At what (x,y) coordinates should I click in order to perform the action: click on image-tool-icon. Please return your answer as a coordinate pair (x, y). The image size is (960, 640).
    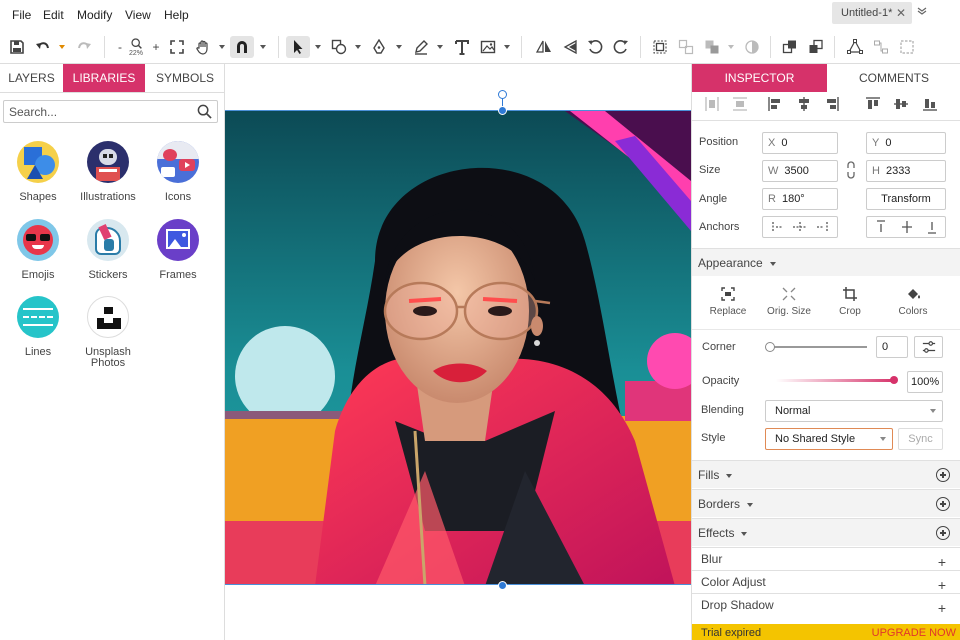
    Looking at the image, I should click on (488, 47).